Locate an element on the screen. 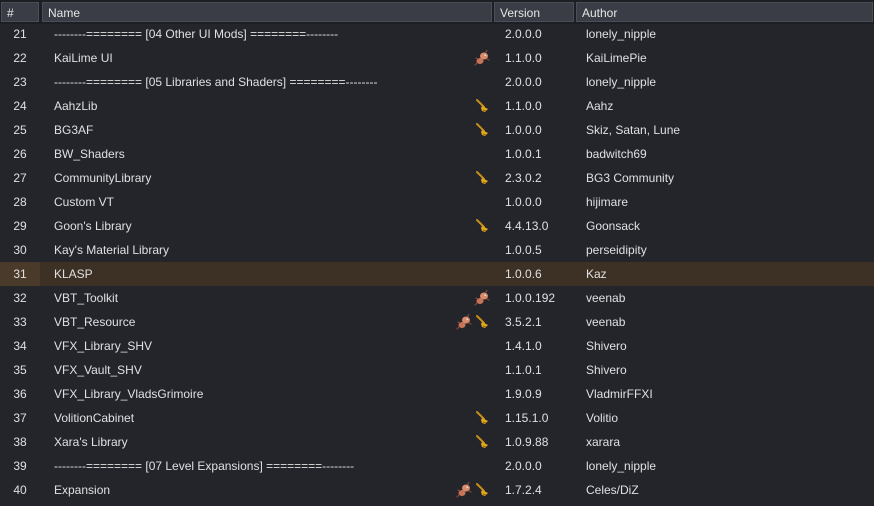 This screenshot has width=874, height=506. table-row: 40 Expansion 1.7.2.4 Celes/DiZ is located at coordinates (437, 490).